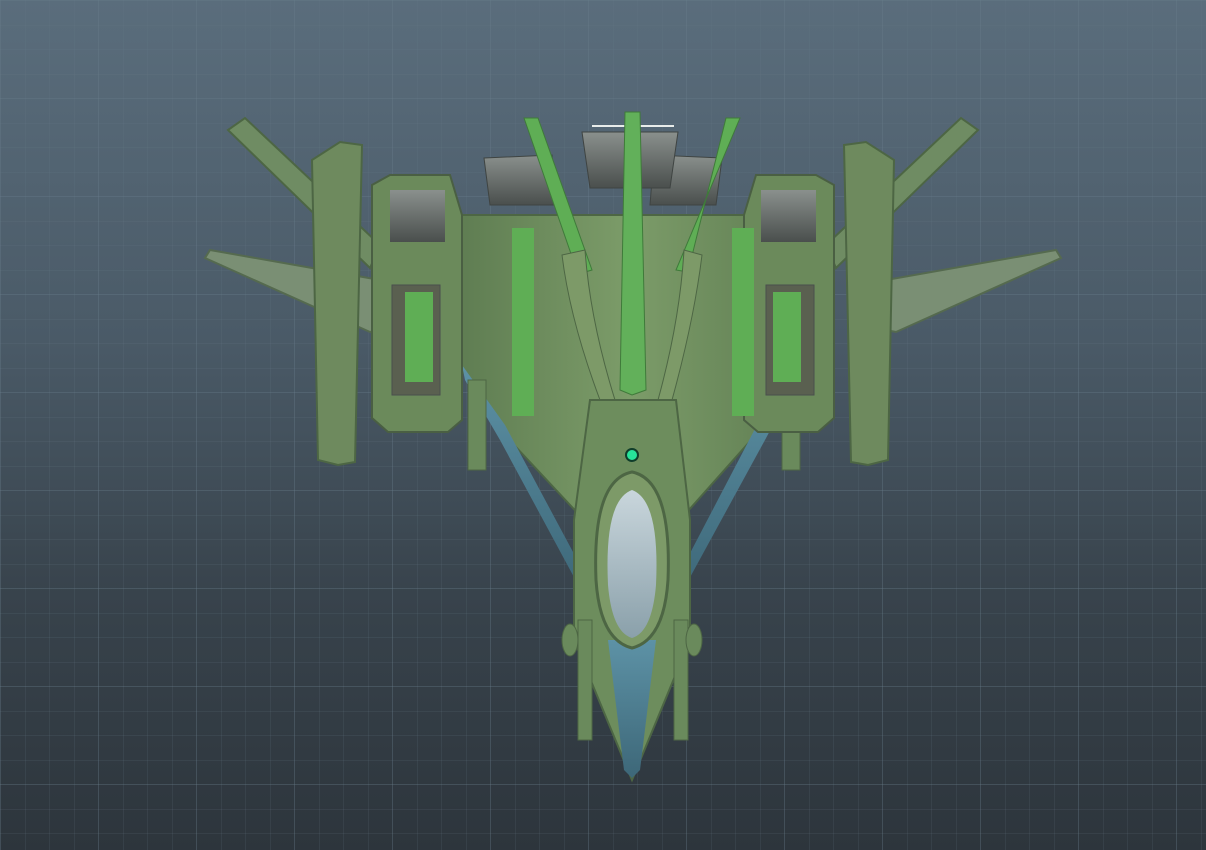 The image size is (1206, 850). Describe the element at coordinates (943, 291) in the screenshot. I see `right-rear-fin` at that location.